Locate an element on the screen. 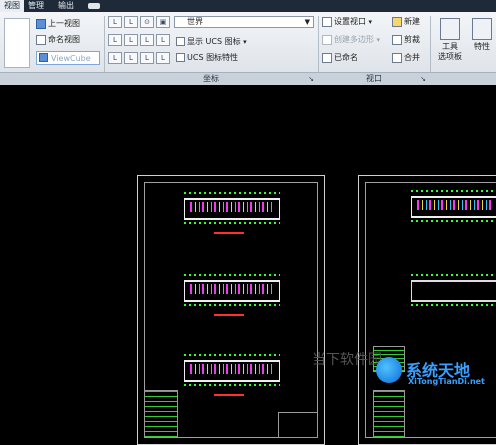 Image resolution: width=496 pixels, height=445 pixels. panel-title-view is located at coordinates (52, 78).